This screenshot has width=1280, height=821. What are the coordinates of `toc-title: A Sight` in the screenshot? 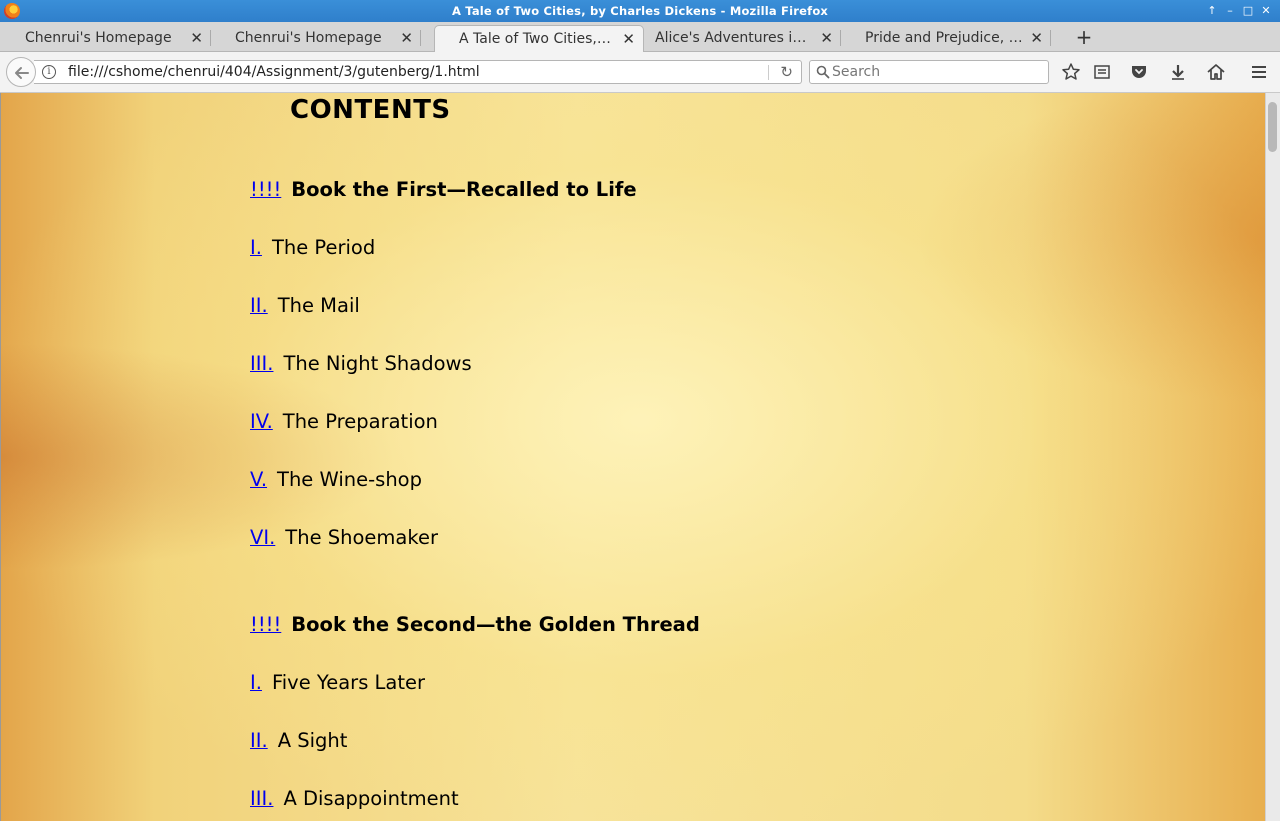 It's located at (312, 740).